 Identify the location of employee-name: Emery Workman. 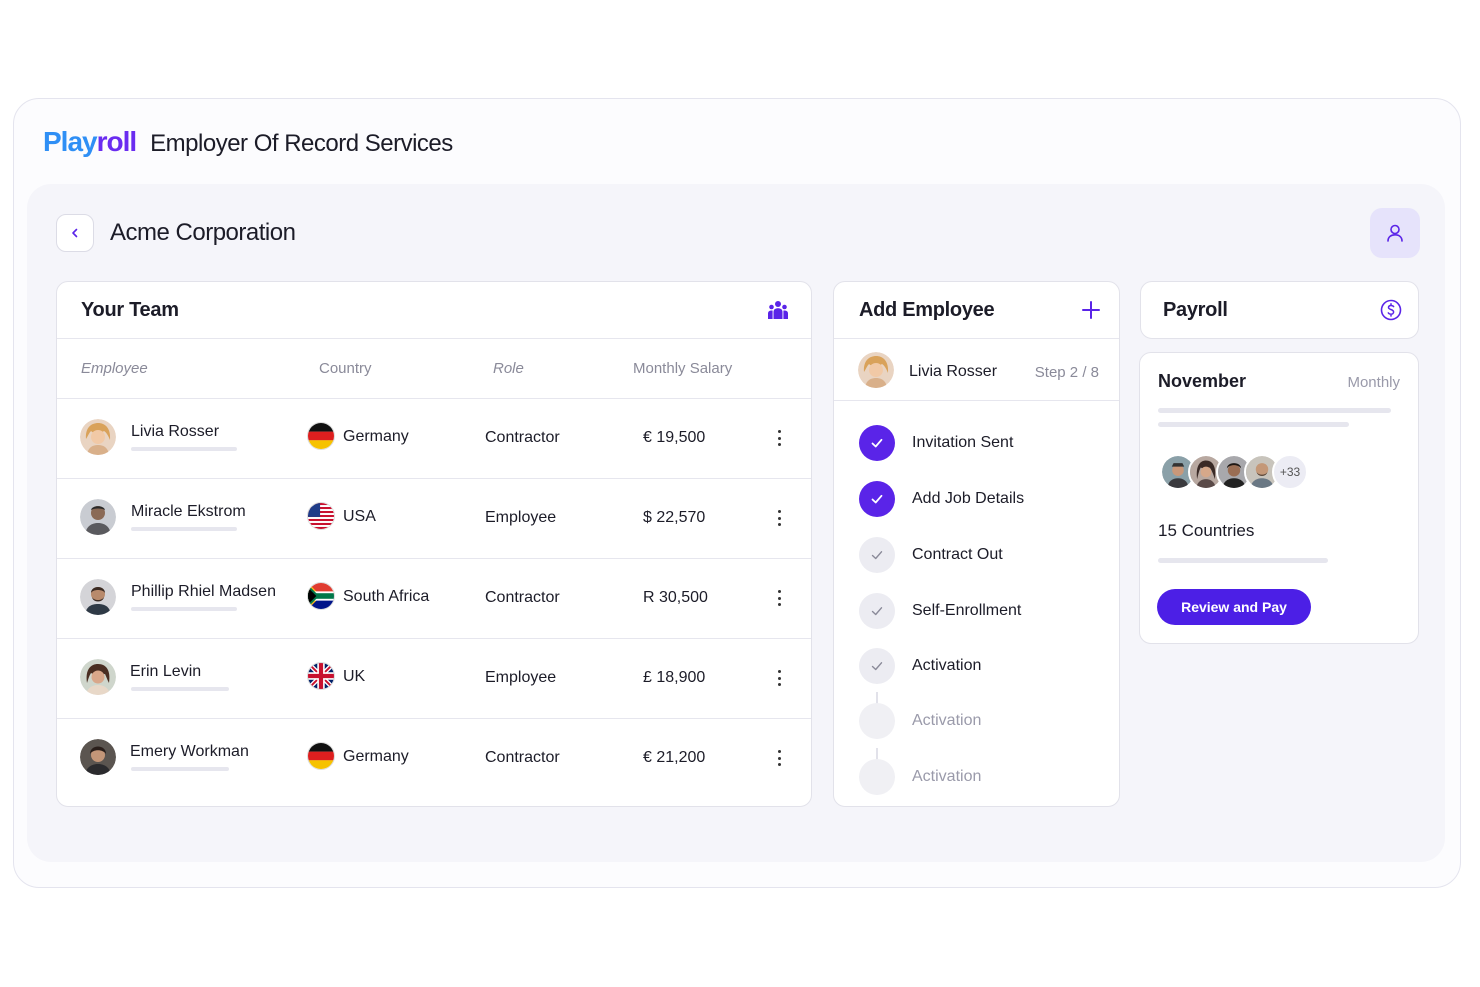
(189, 751).